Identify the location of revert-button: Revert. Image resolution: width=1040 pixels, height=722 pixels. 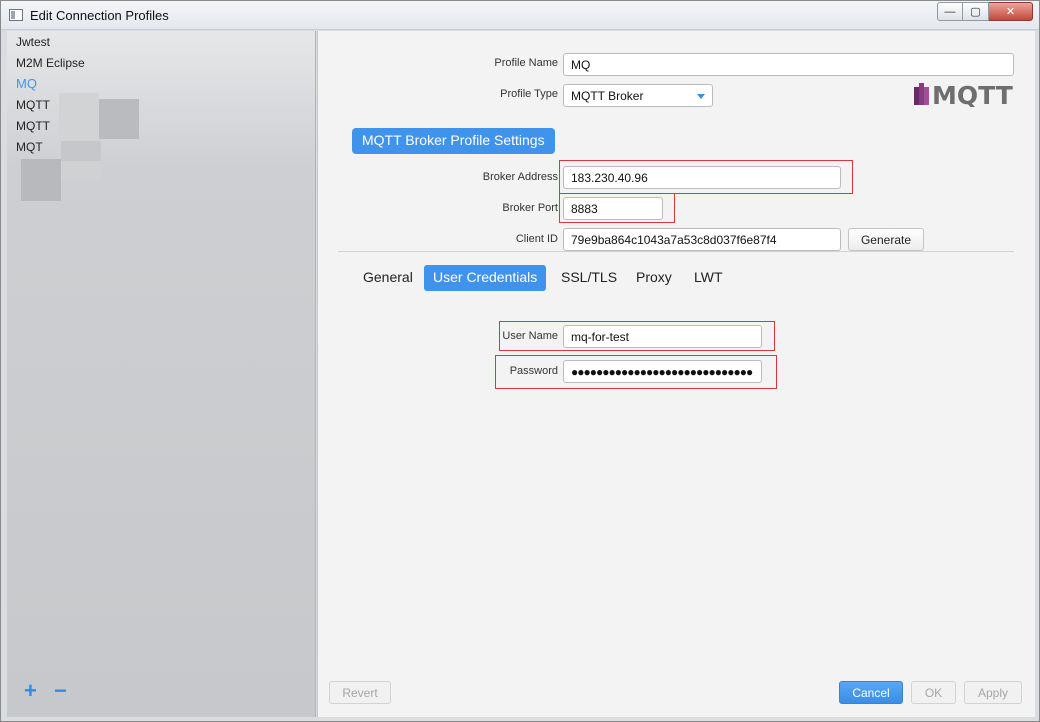
(360, 692).